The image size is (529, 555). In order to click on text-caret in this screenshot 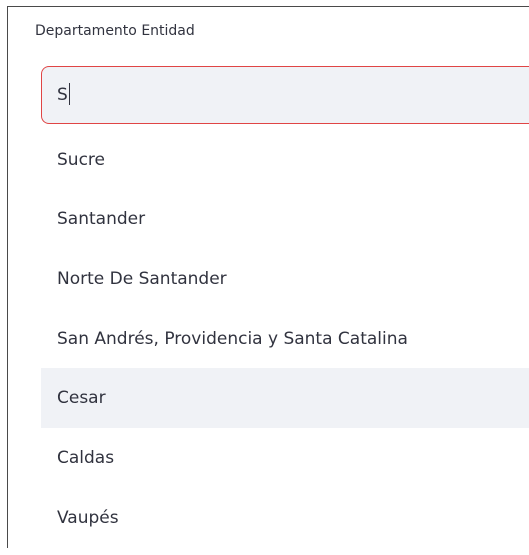, I will do `click(69, 94)`.